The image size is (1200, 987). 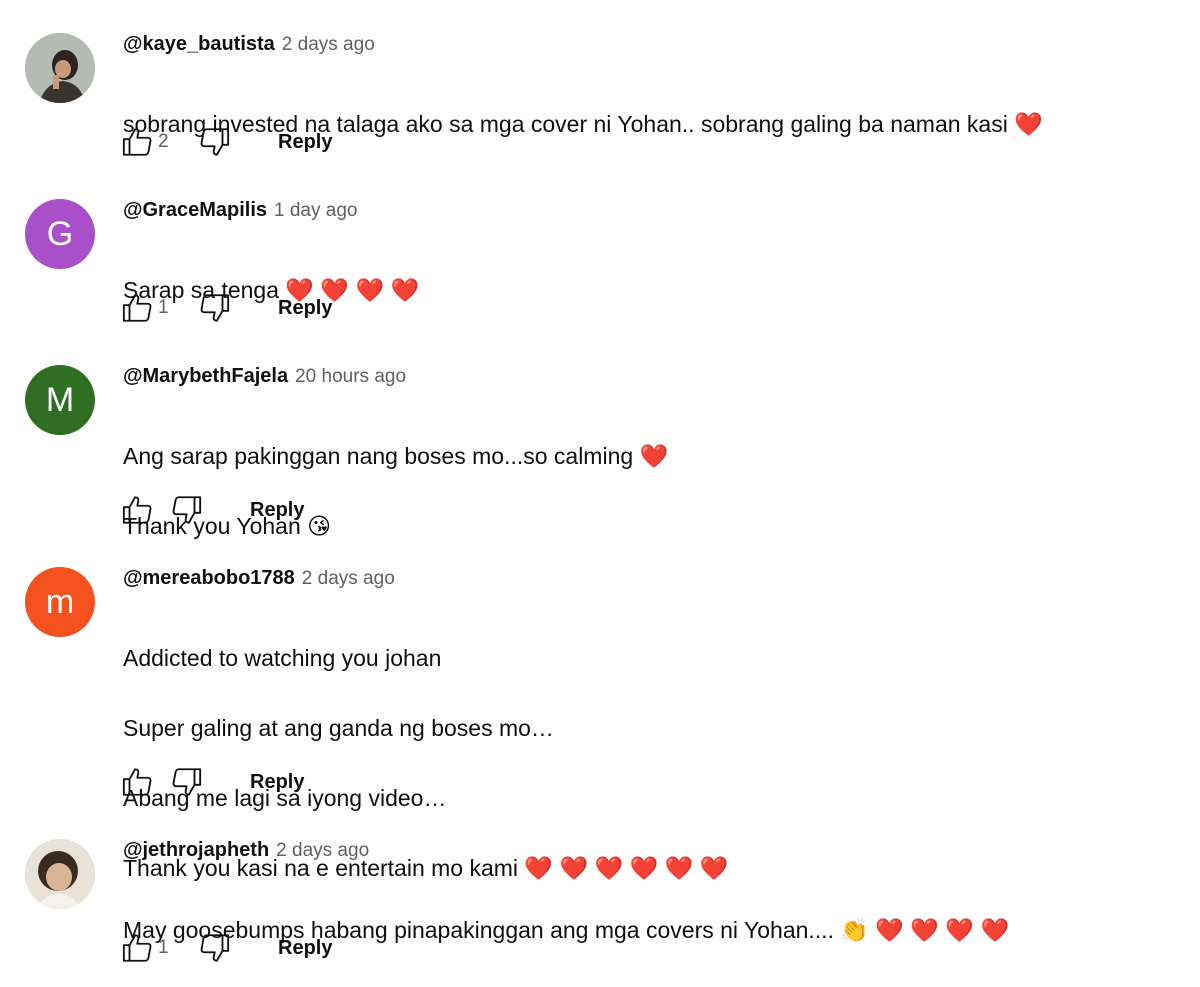 I want to click on avatar: m, so click(x=60, y=602).